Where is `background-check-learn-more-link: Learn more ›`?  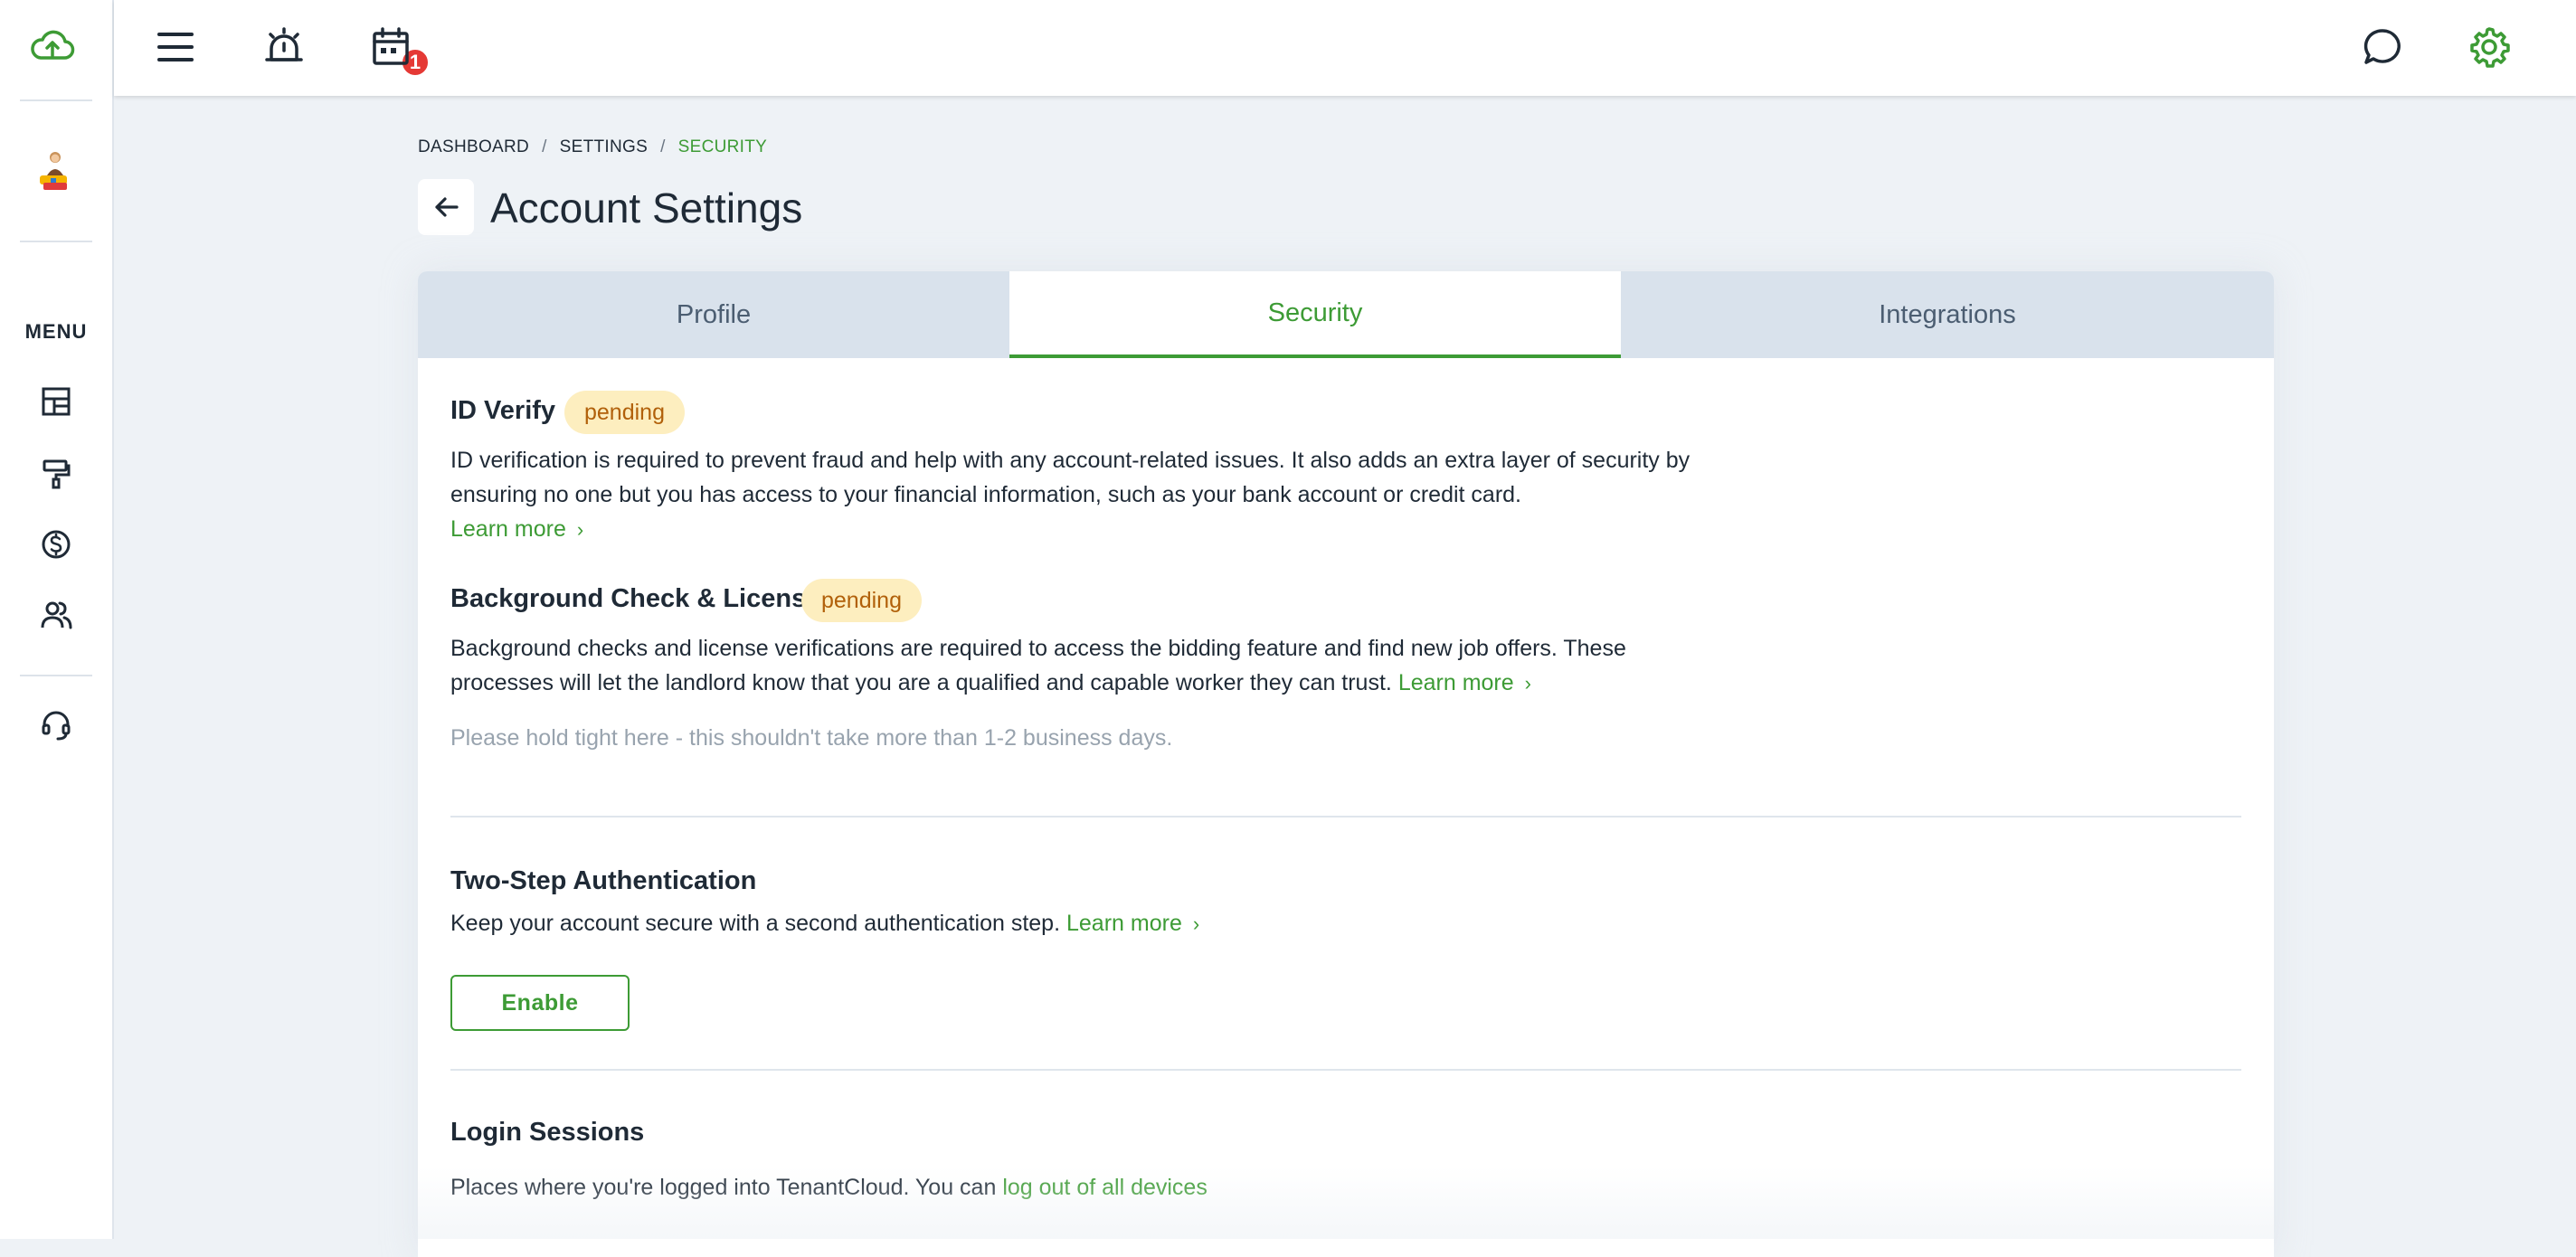 background-check-learn-more-link: Learn more › is located at coordinates (1465, 683).